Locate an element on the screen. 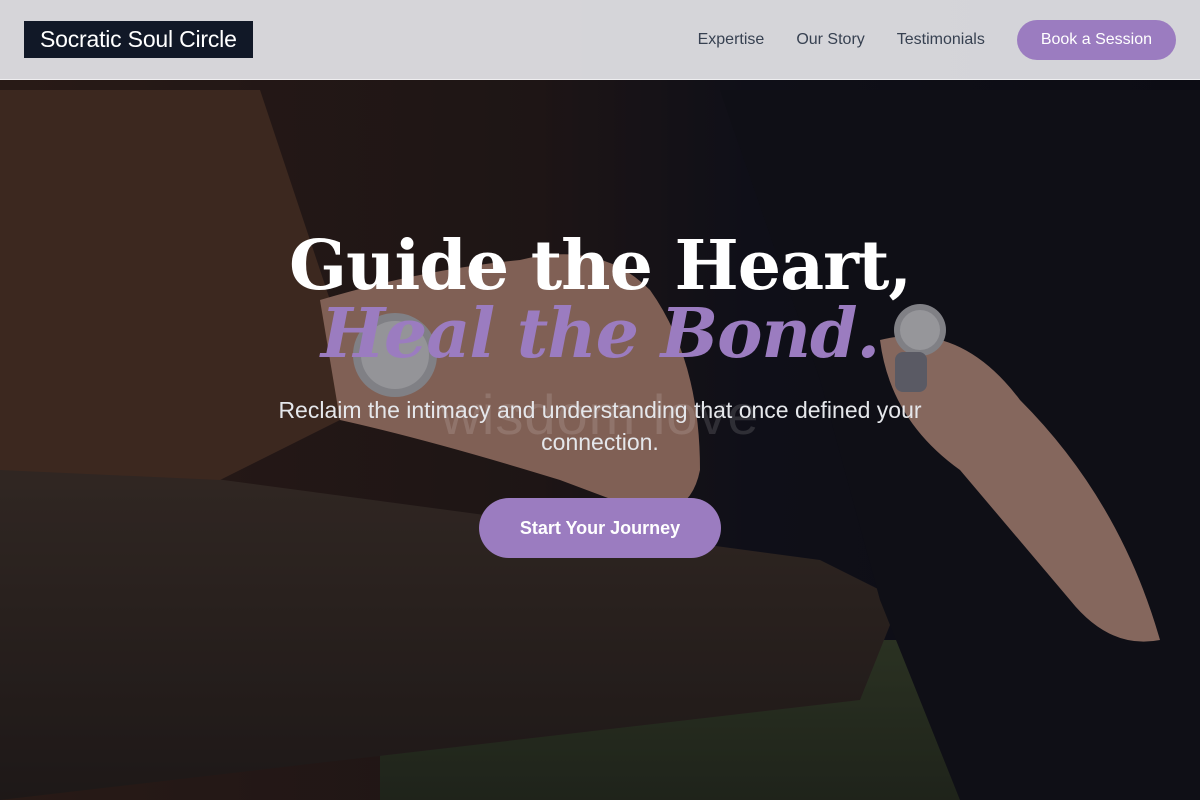 This screenshot has height=800, width=1200. nav-link-expertise: Expertise is located at coordinates (731, 40).